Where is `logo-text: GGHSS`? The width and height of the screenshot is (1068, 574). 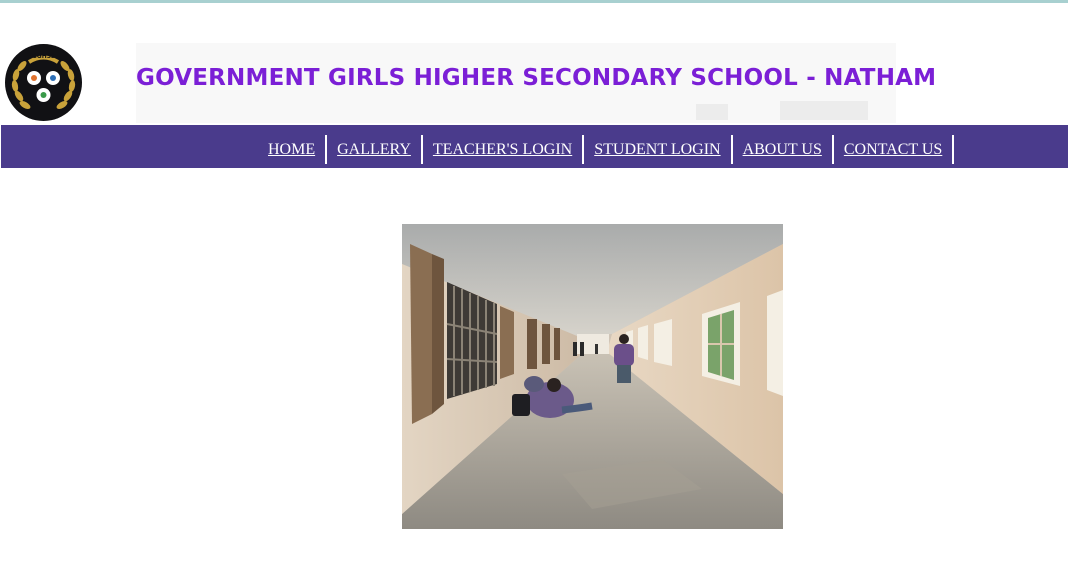 logo-text: GGHSS is located at coordinates (43, 56).